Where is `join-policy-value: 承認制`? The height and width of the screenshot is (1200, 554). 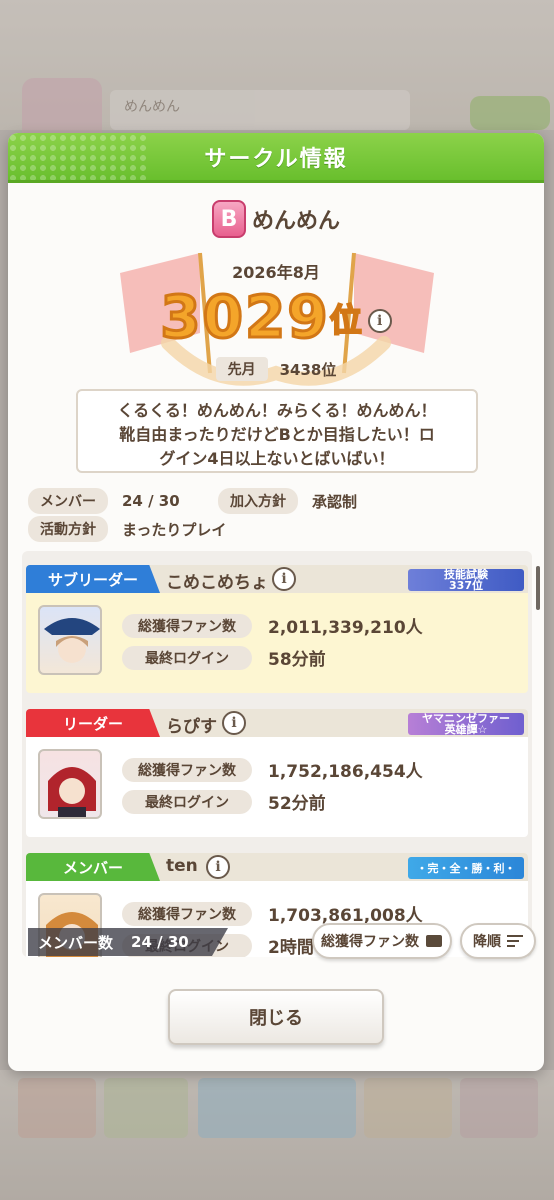 join-policy-value: 承認制 is located at coordinates (335, 501).